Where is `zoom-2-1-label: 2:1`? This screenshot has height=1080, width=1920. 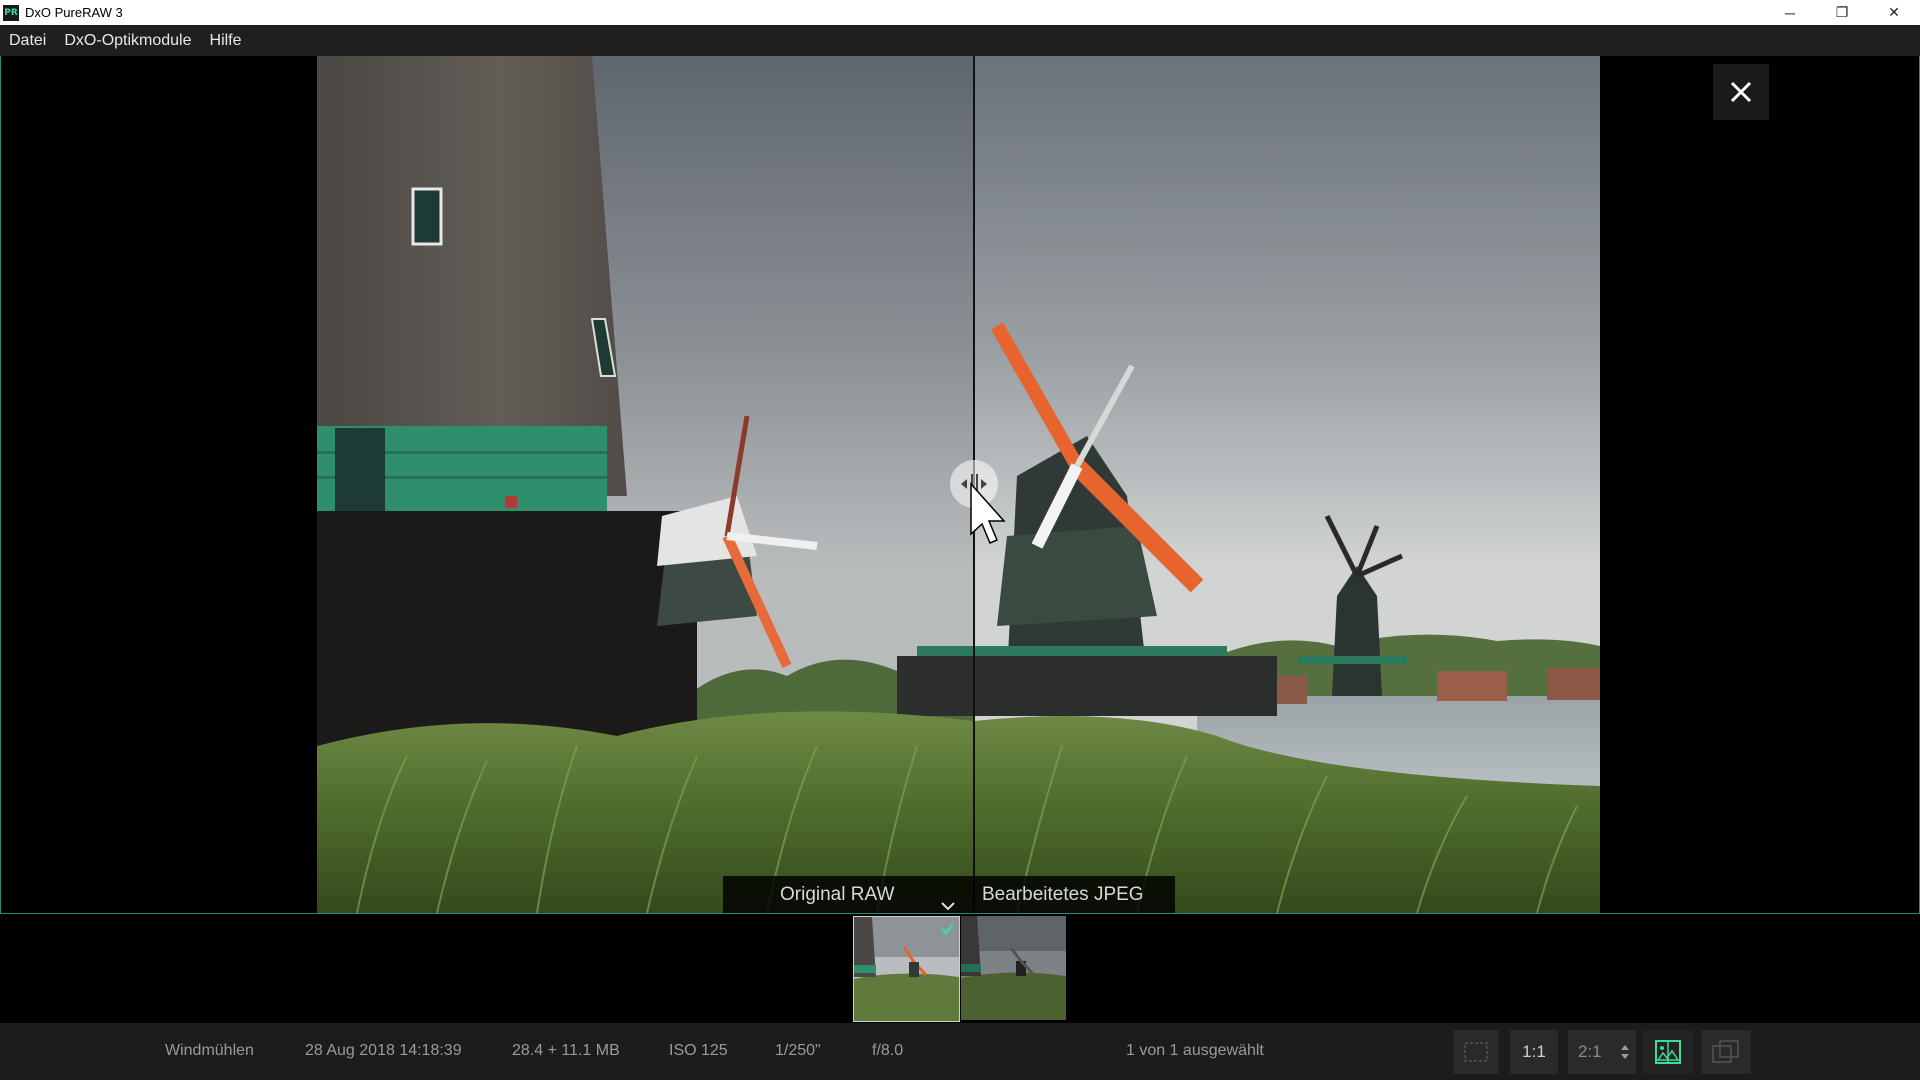
zoom-2-1-label: 2:1 is located at coordinates (1590, 1051).